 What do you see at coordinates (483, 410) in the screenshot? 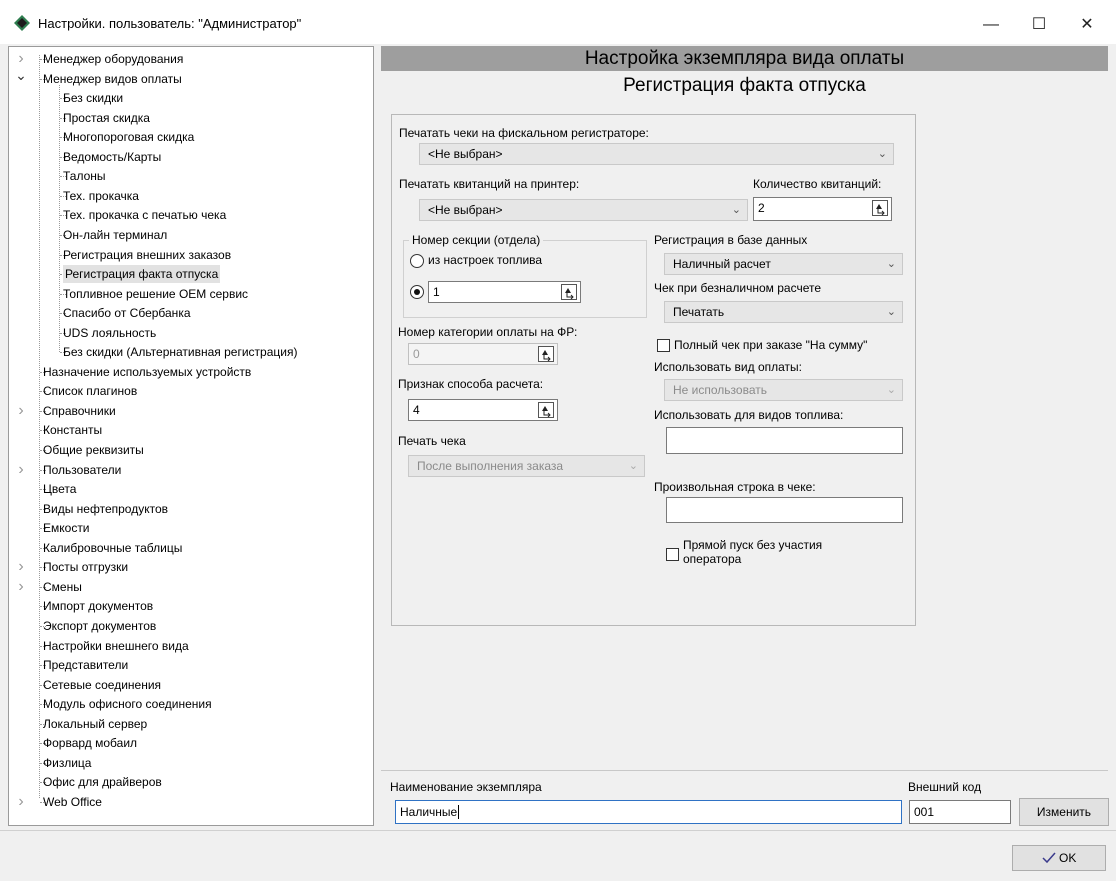
I see `calc-method-stepper: 4` at bounding box center [483, 410].